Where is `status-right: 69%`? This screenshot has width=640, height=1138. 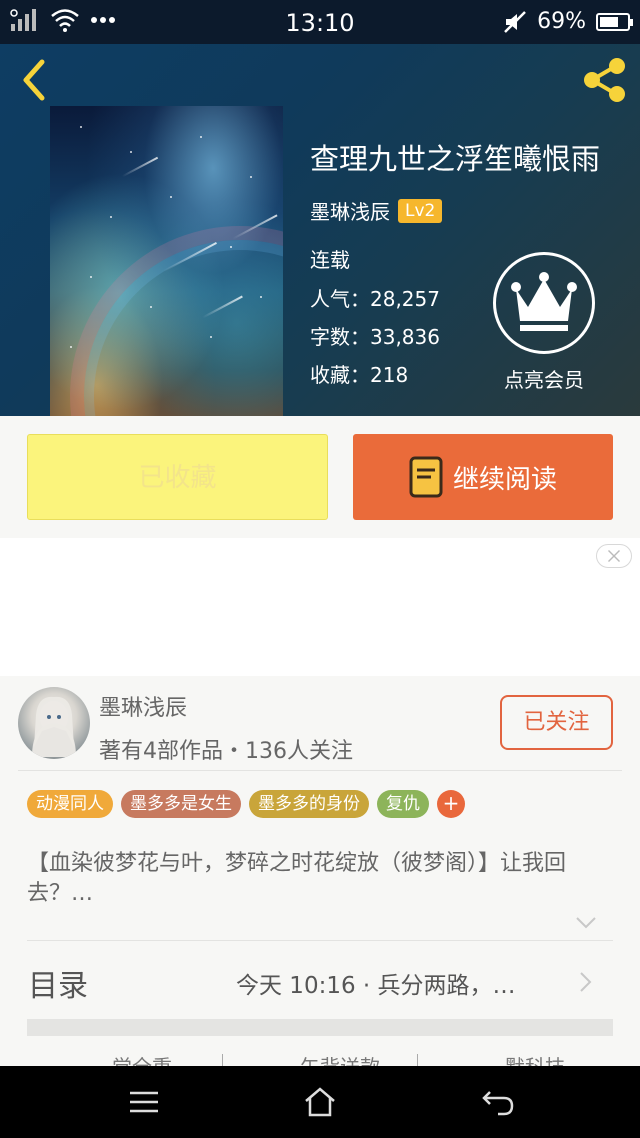
status-right: 69% is located at coordinates (568, 21).